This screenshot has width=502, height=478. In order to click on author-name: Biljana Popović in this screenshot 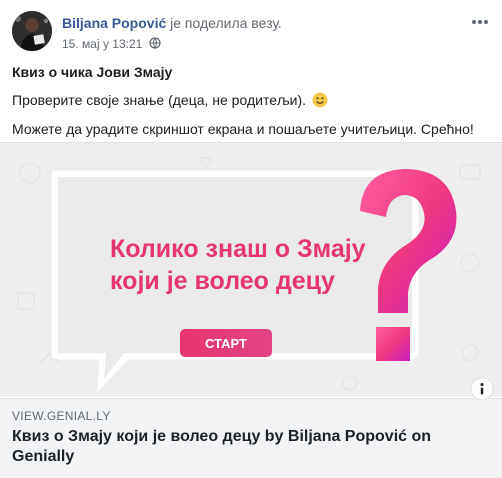, I will do `click(114, 23)`.